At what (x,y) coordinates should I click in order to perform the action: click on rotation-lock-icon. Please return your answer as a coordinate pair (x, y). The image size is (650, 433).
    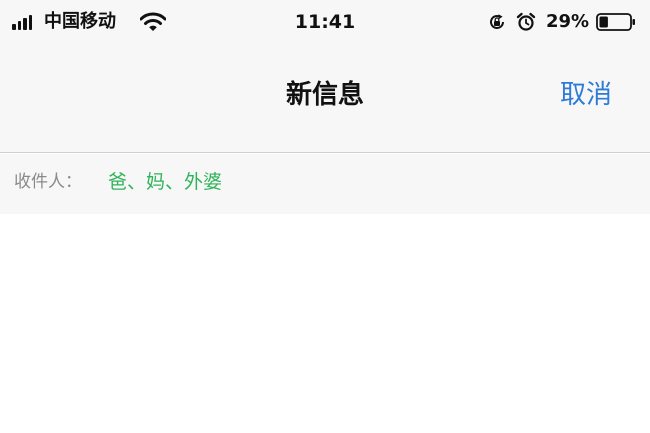
    Looking at the image, I should click on (497, 21).